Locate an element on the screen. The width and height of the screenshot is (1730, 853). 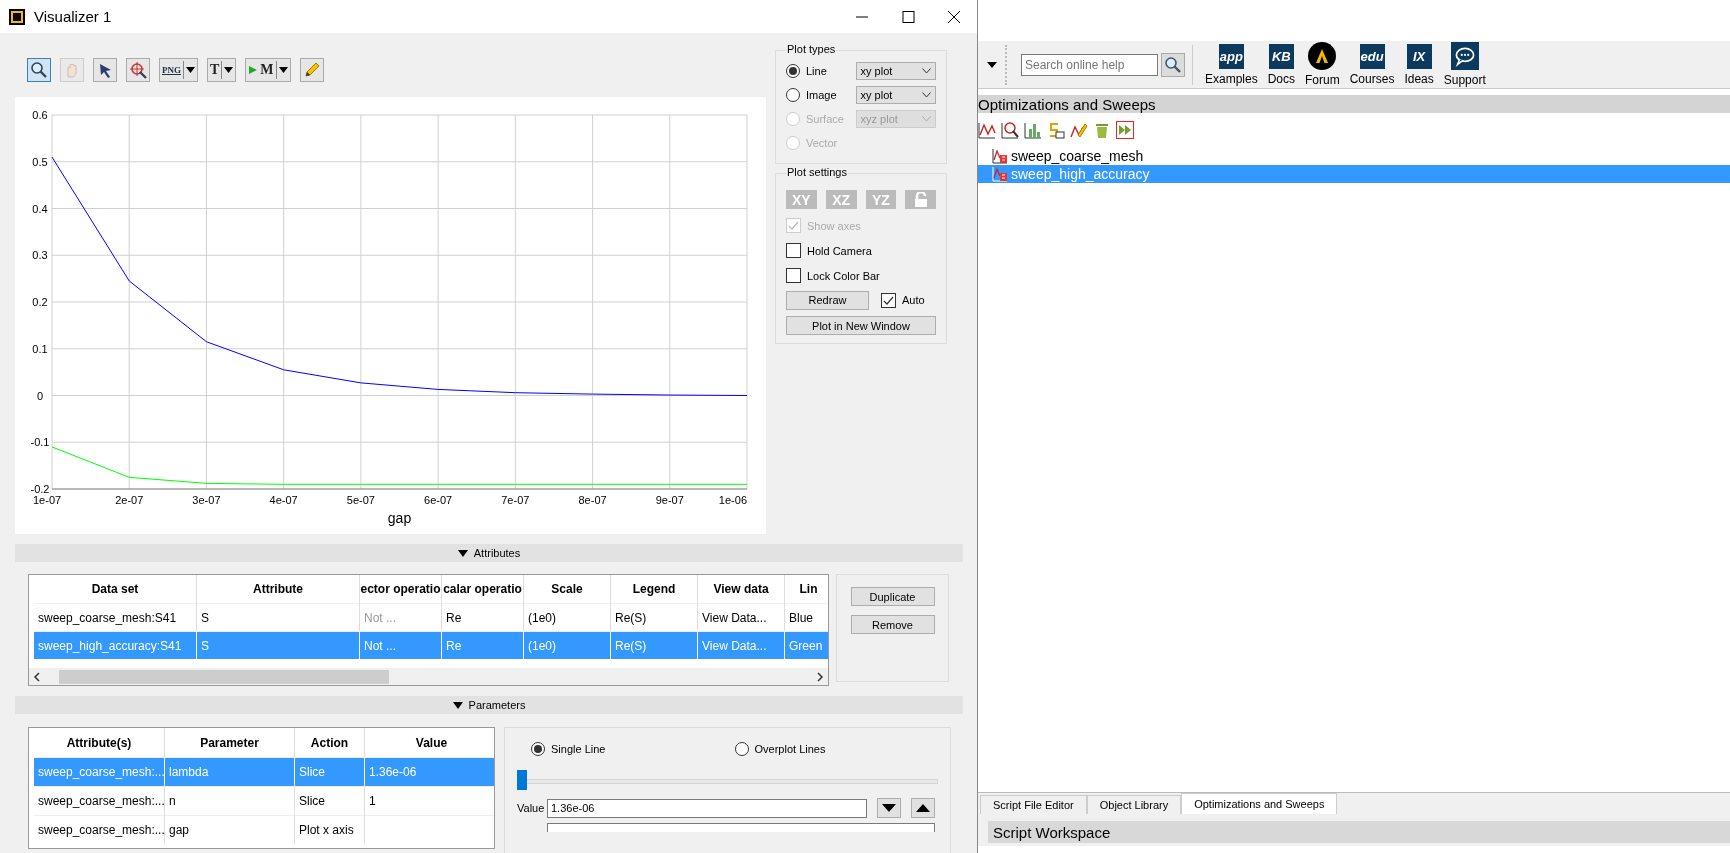
down-triangle-icon is located at coordinates (889, 808).